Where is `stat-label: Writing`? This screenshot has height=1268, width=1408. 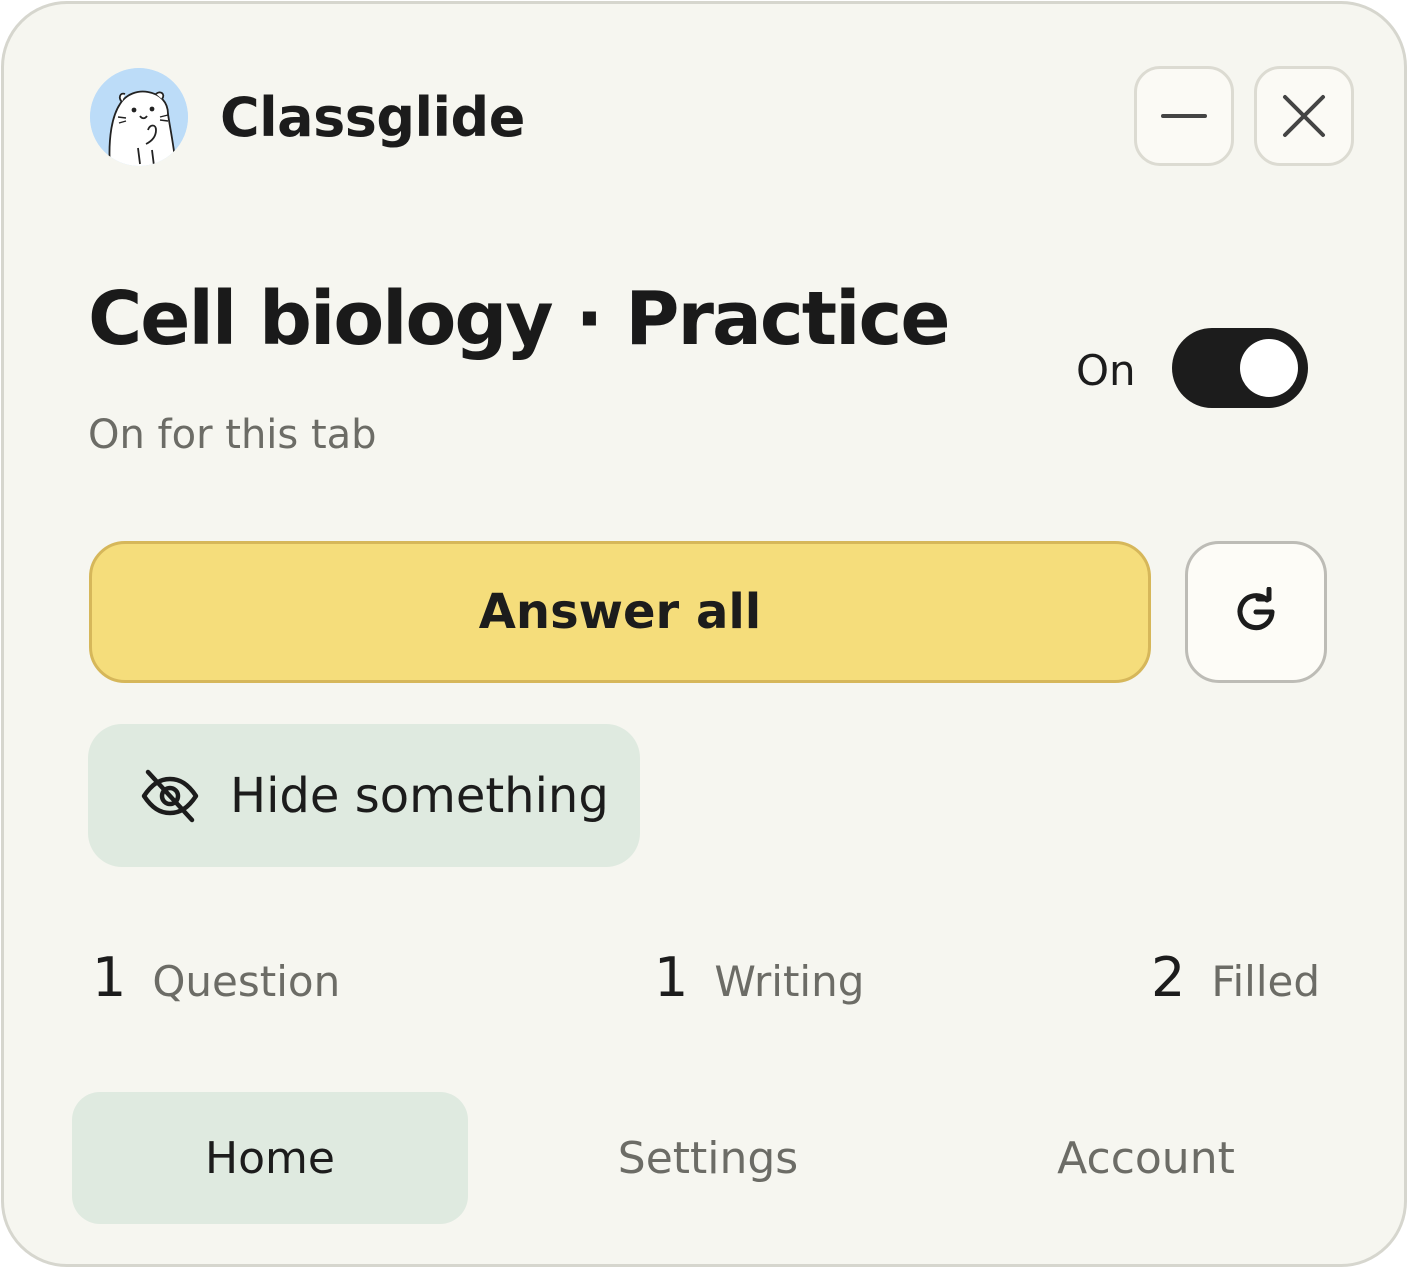
stat-label: Writing is located at coordinates (789, 981).